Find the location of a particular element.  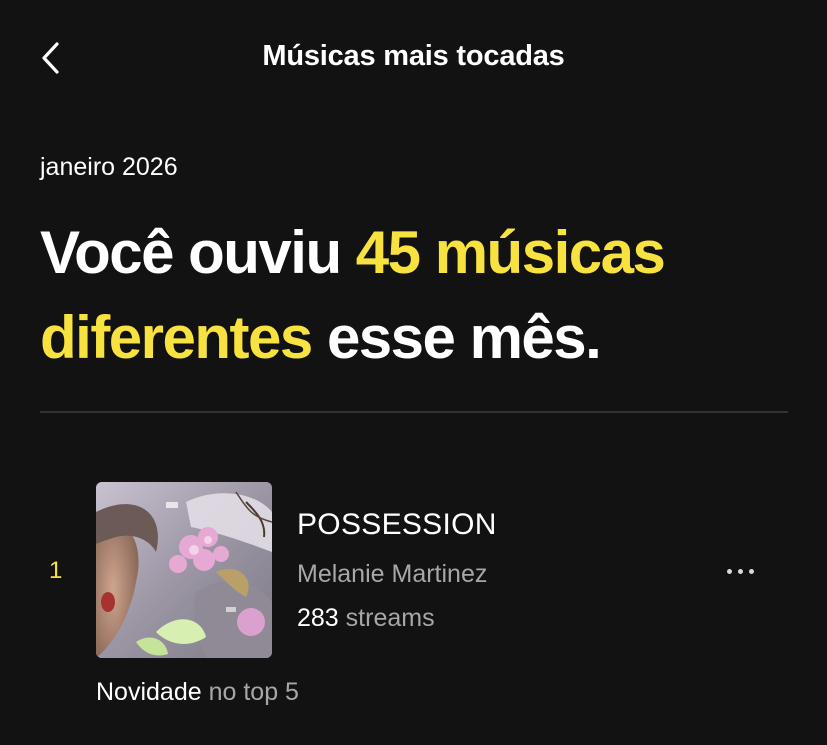

more-options-button is located at coordinates (740, 571).